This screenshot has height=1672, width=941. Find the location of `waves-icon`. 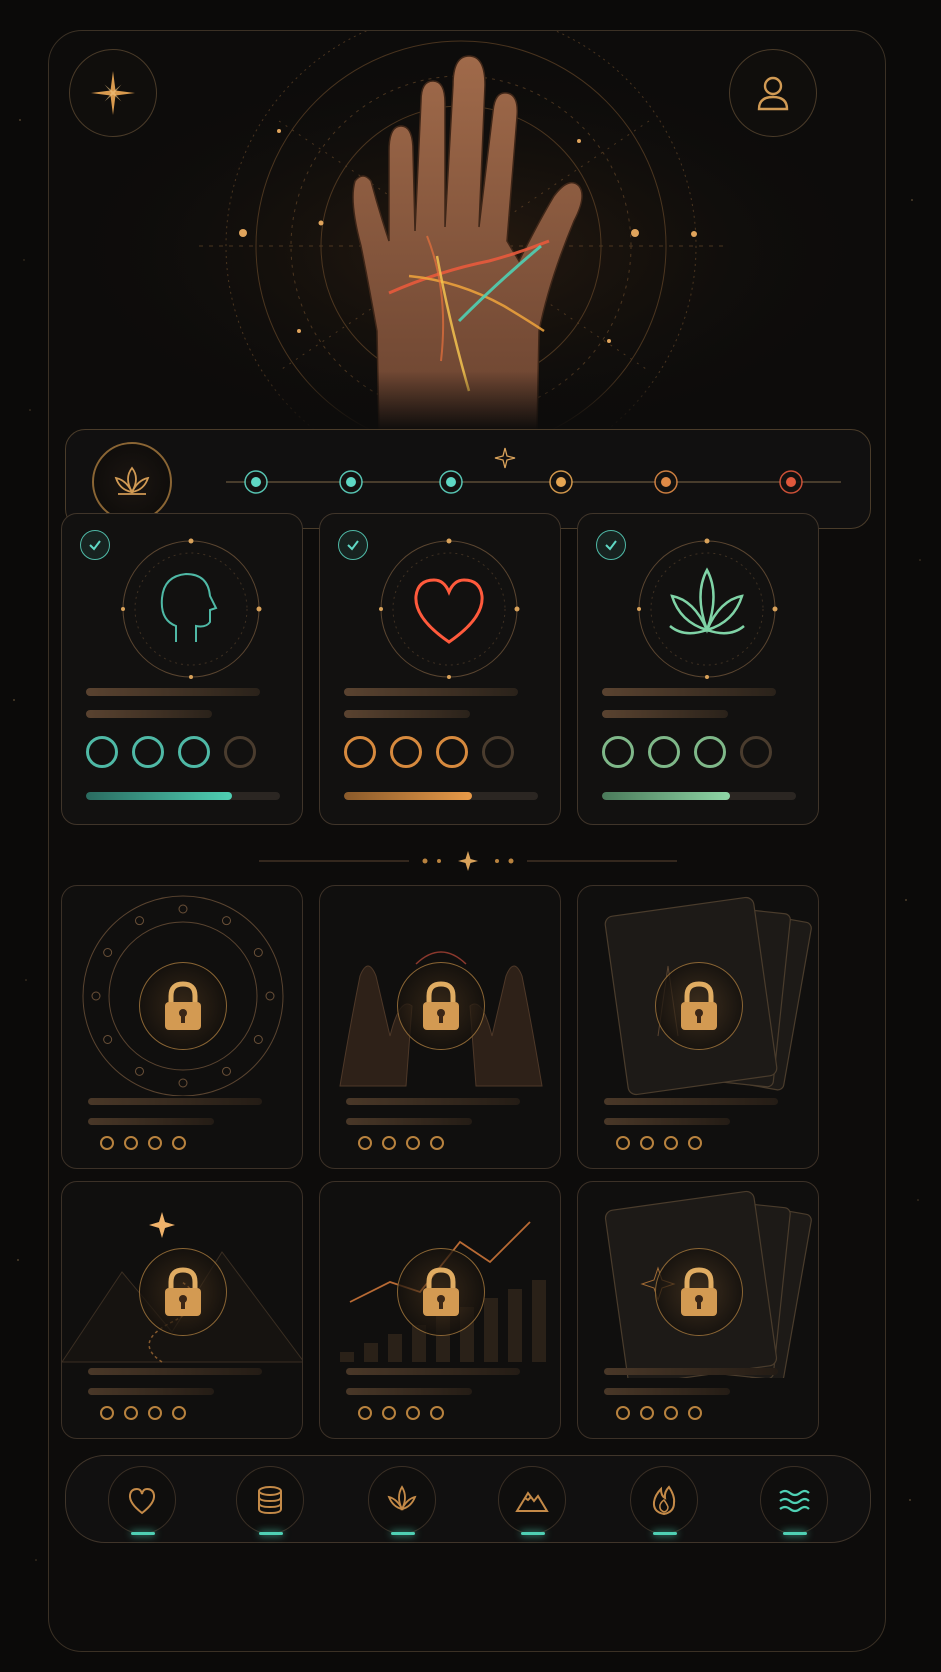

waves-icon is located at coordinates (794, 1501).